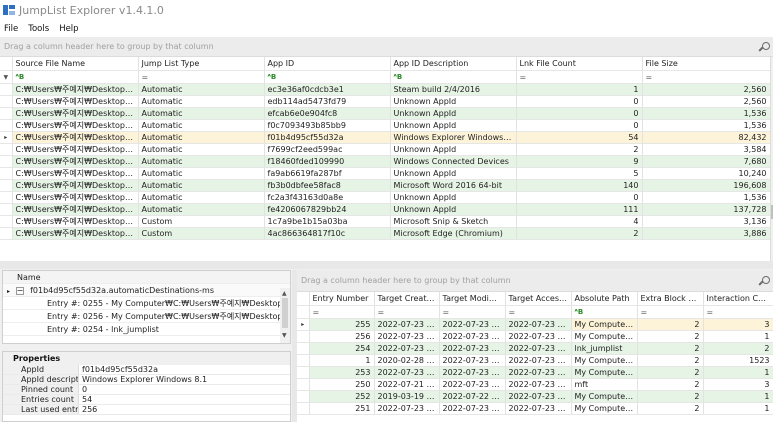  I want to click on tree-scroll-down-icon: ▼, so click(284, 335).